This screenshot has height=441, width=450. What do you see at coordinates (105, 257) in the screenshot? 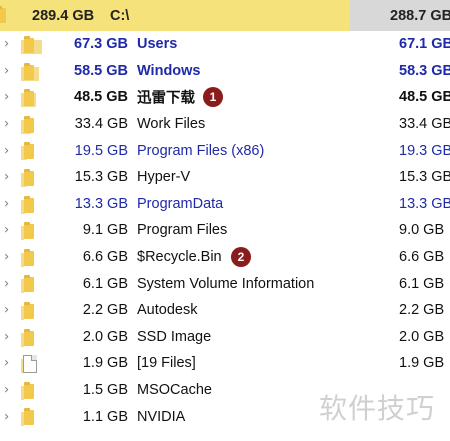
I see `row-size: 6.6 GB` at bounding box center [105, 257].